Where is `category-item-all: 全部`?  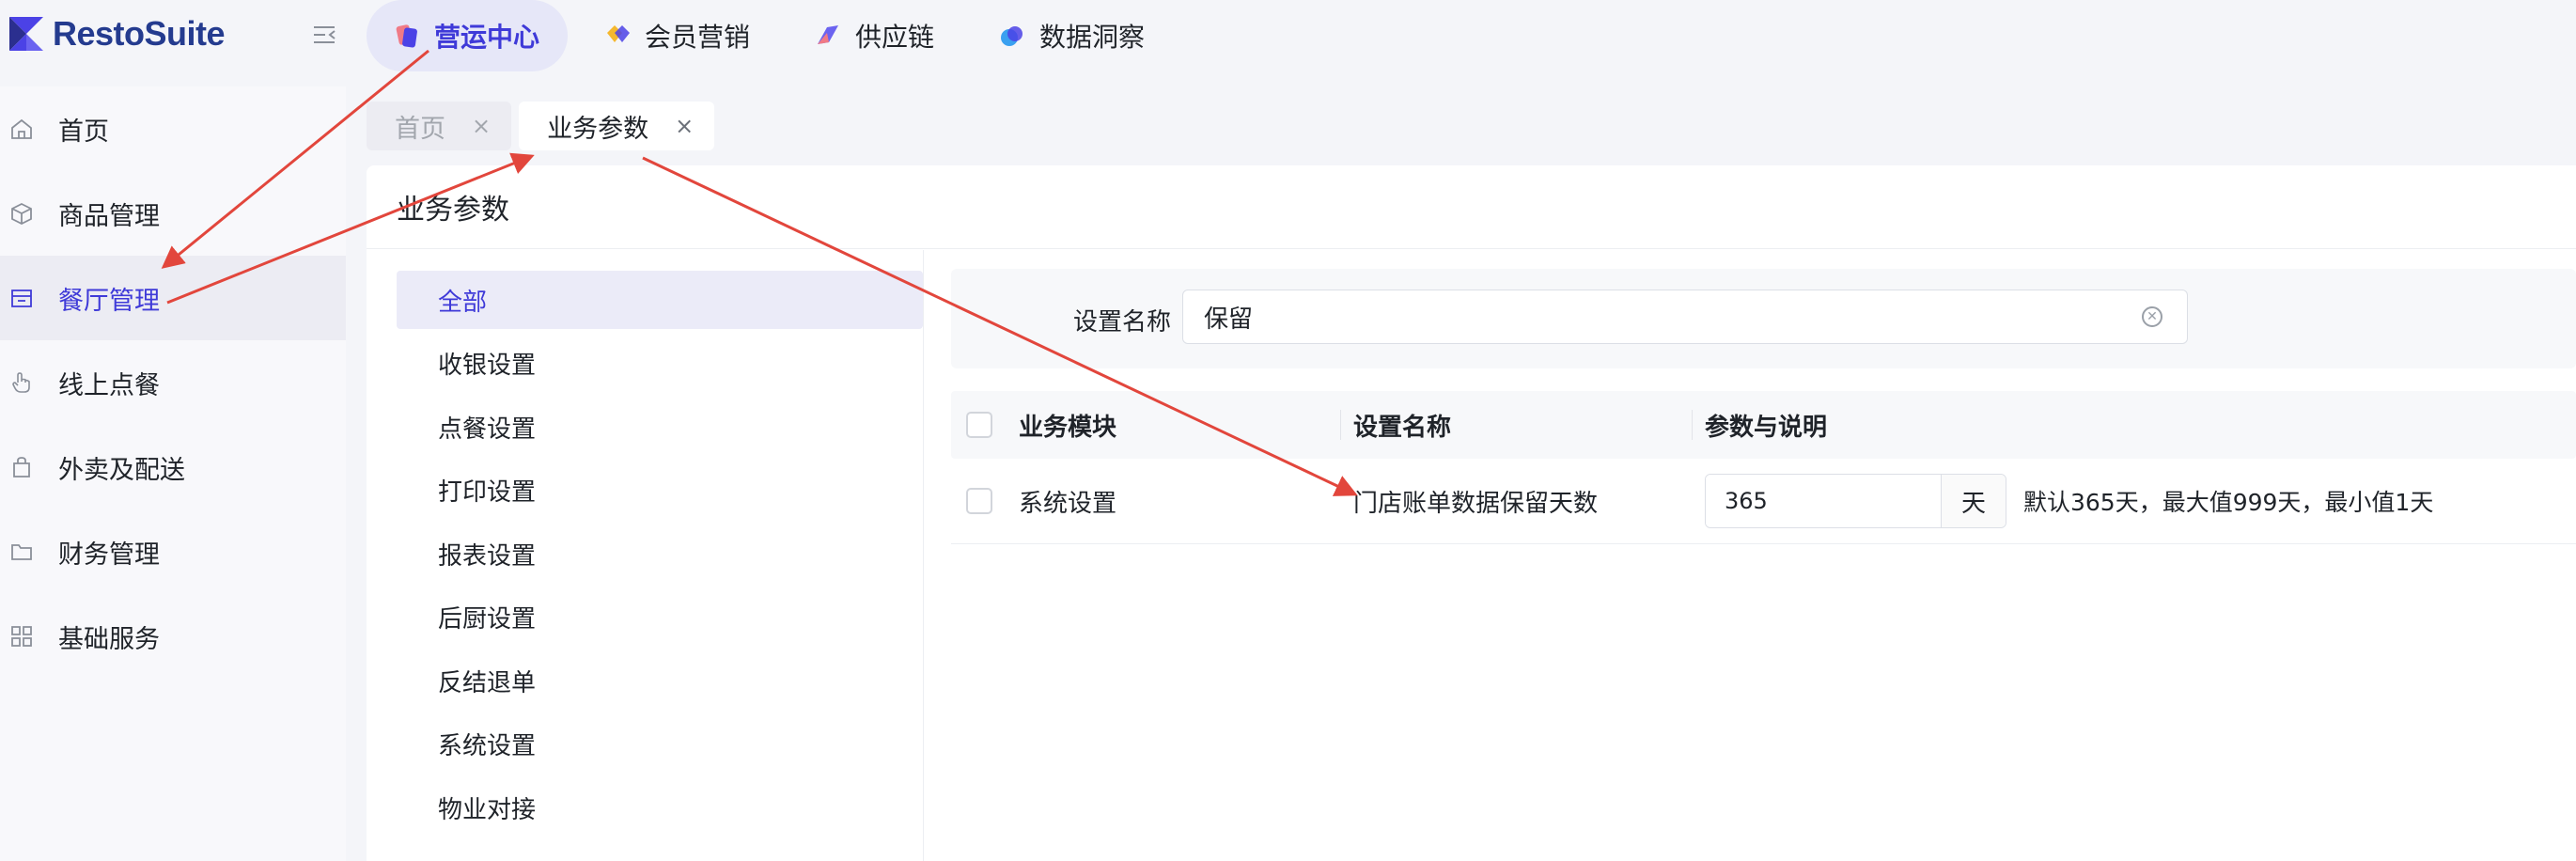
category-item-all: 全部 is located at coordinates (660, 300).